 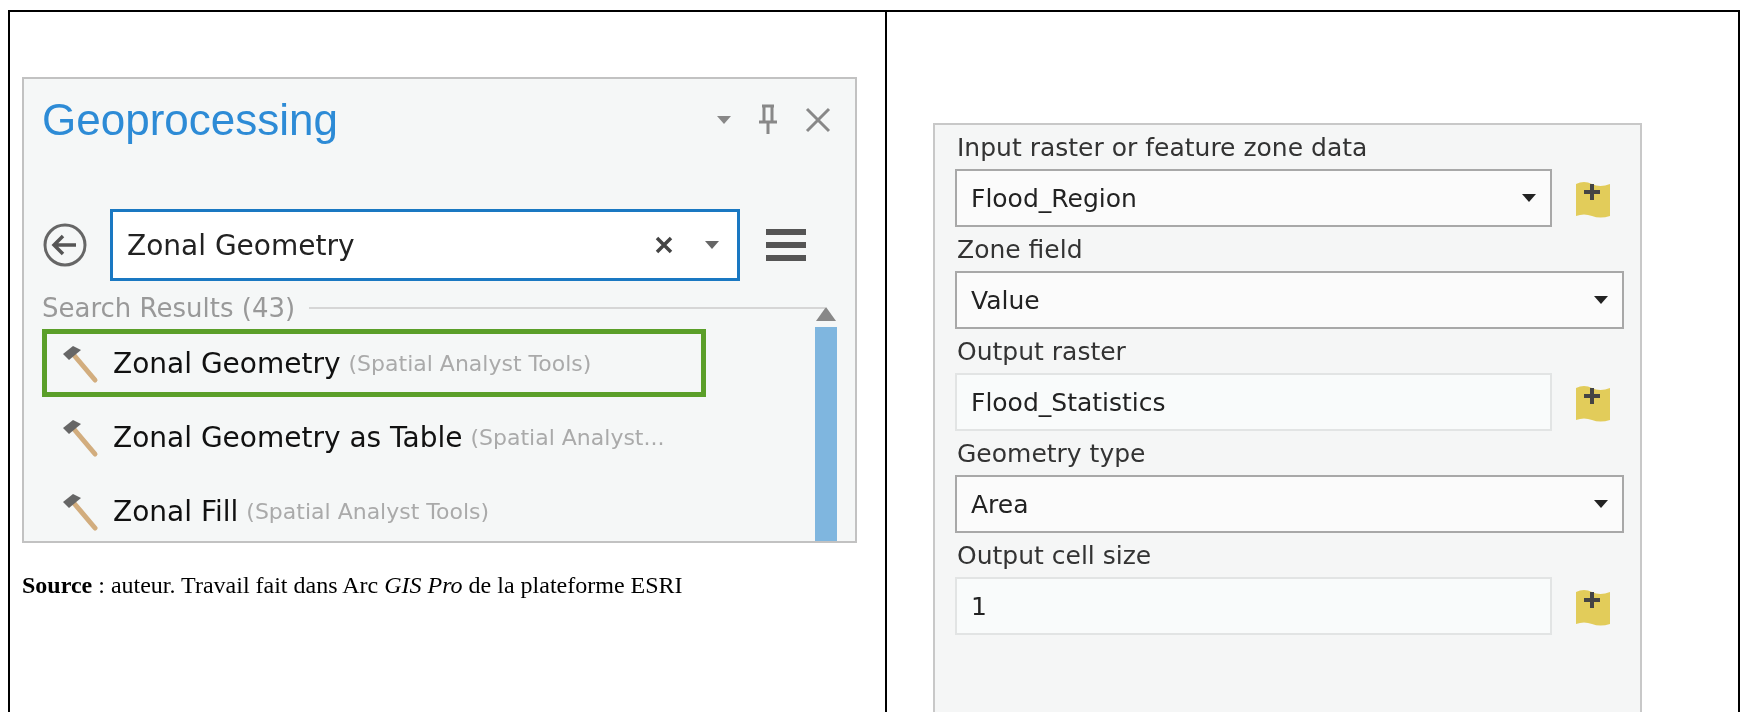 I want to click on menu-icon, so click(x=786, y=245).